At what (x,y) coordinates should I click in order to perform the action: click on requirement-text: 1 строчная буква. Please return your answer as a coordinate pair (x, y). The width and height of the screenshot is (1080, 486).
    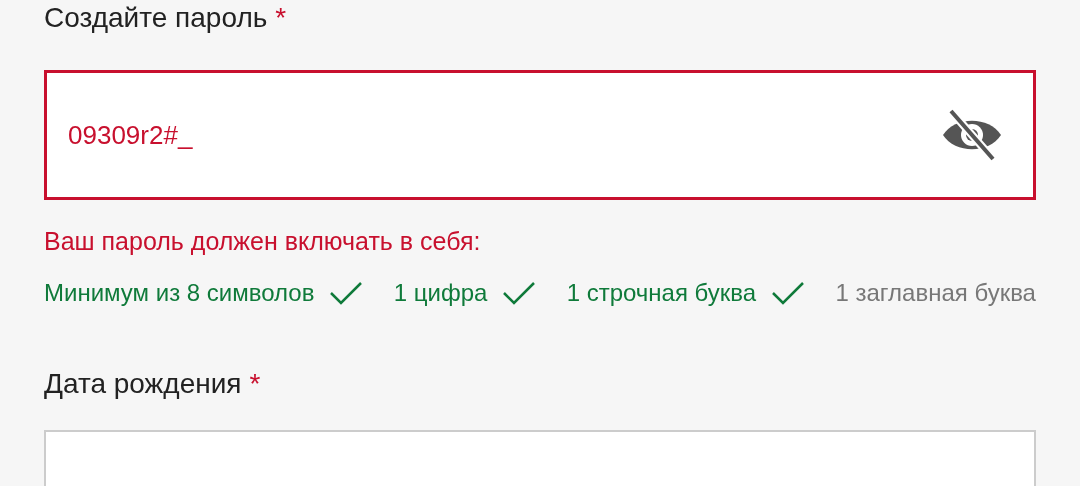
    Looking at the image, I should click on (661, 293).